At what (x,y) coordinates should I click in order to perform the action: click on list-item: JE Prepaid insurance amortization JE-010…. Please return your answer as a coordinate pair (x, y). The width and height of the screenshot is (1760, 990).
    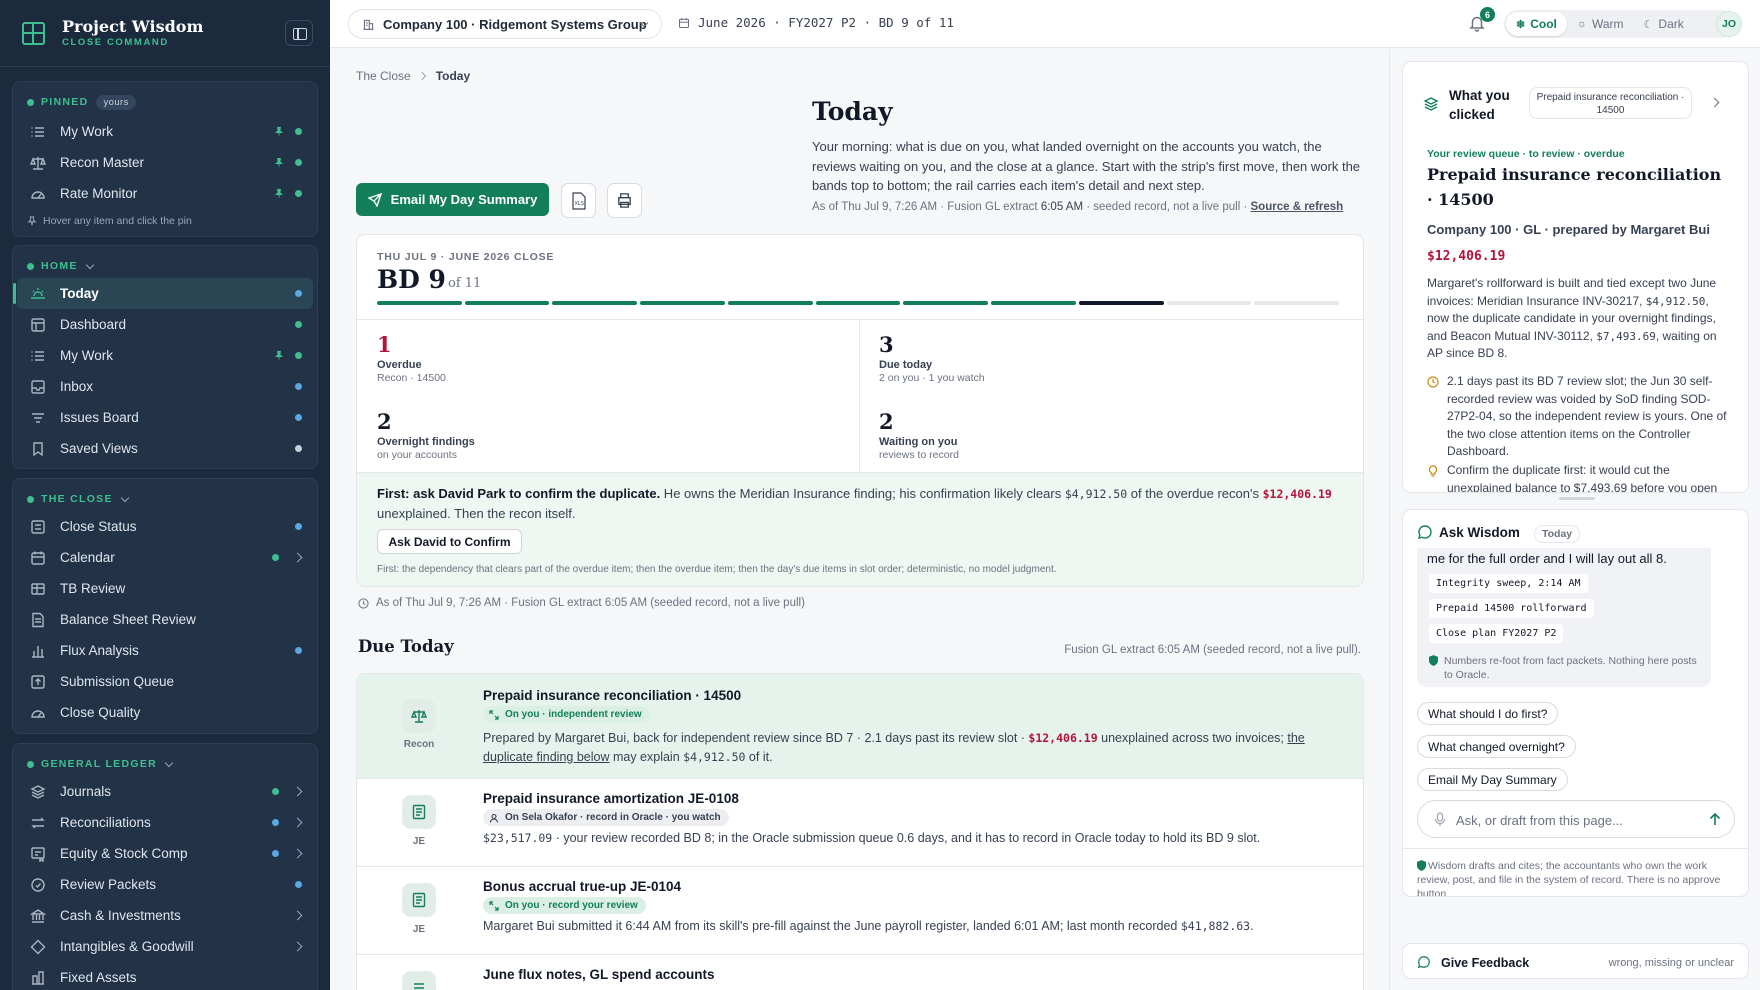
    Looking at the image, I should click on (860, 823).